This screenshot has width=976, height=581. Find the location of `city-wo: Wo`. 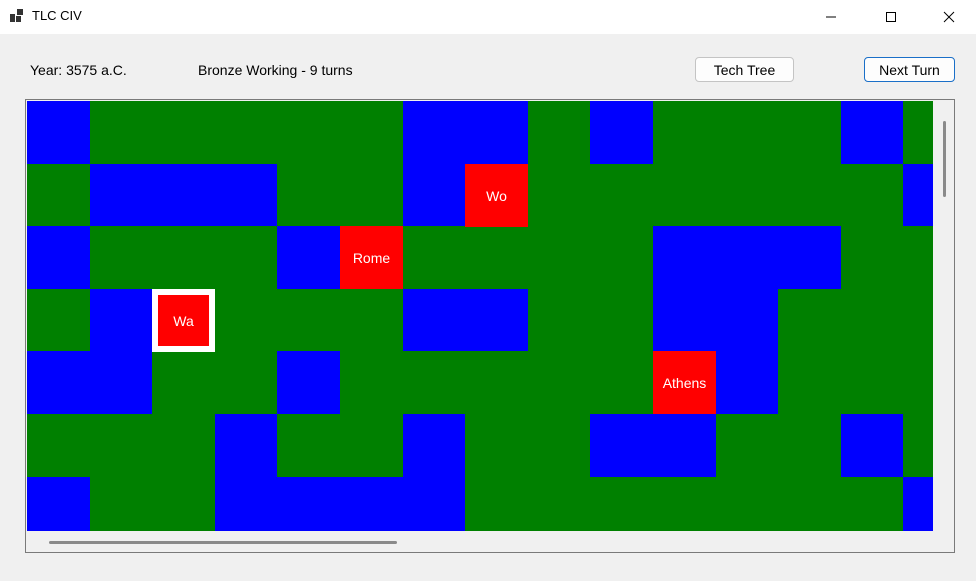

city-wo: Wo is located at coordinates (496, 195).